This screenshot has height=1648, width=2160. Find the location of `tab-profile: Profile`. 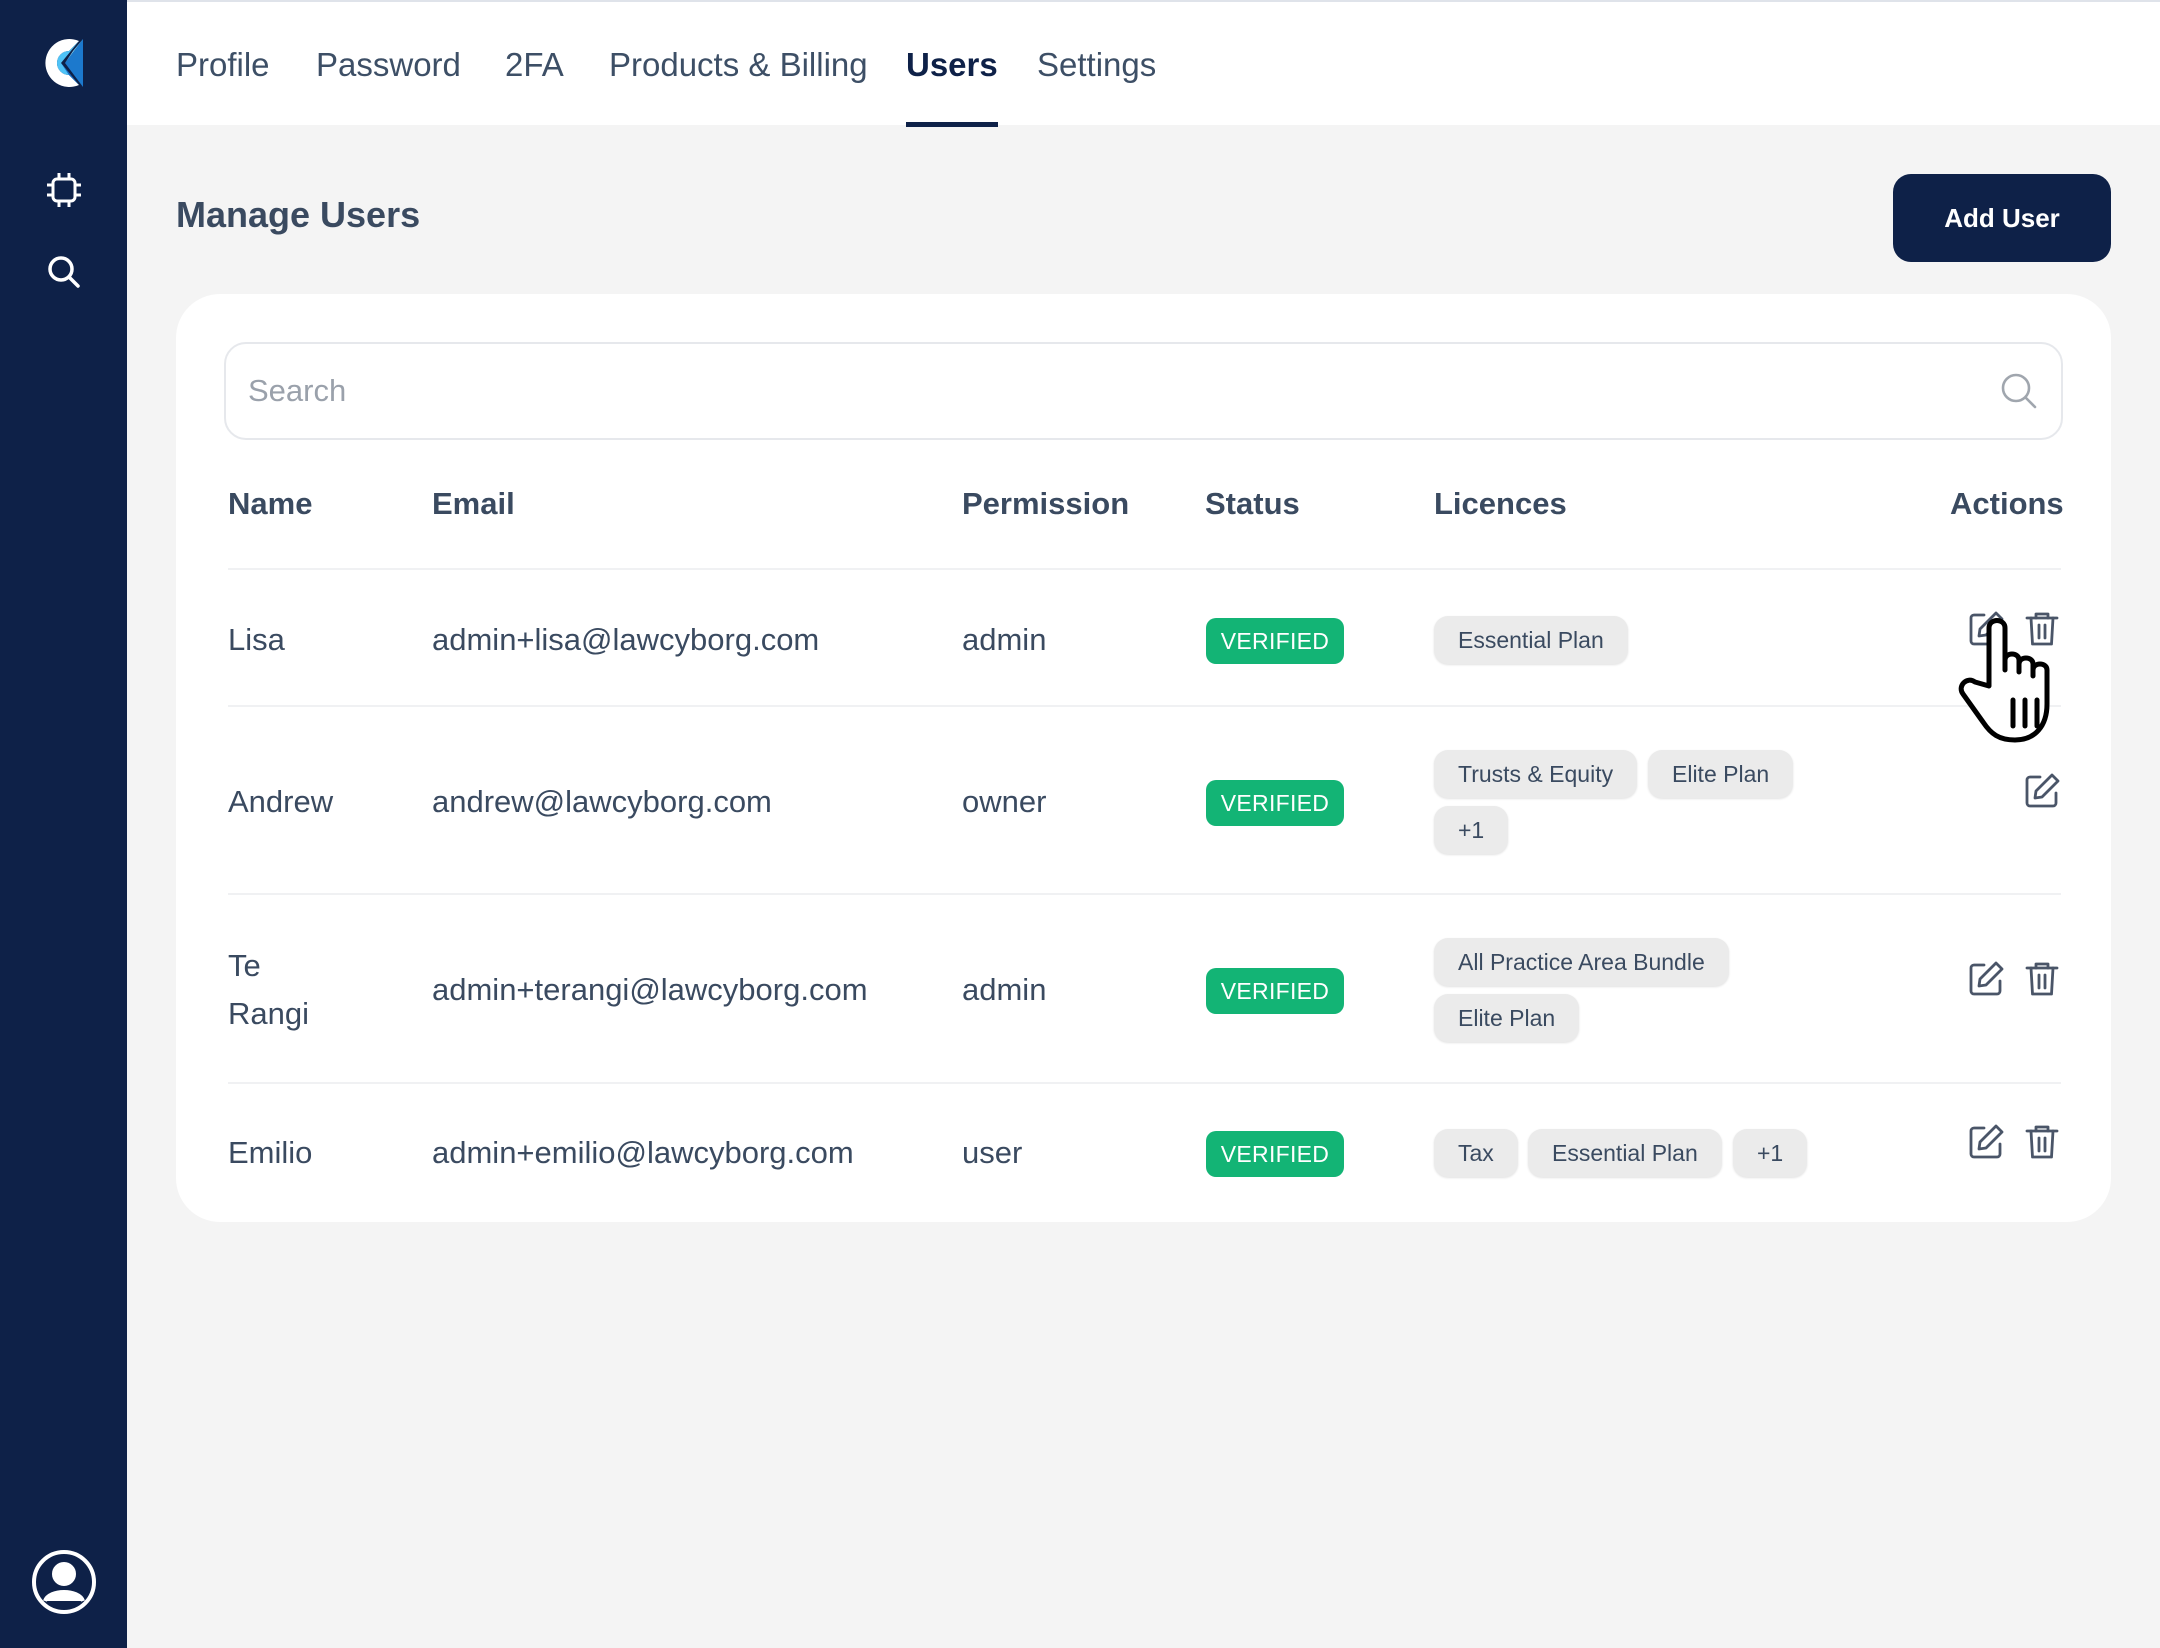

tab-profile: Profile is located at coordinates (223, 64).